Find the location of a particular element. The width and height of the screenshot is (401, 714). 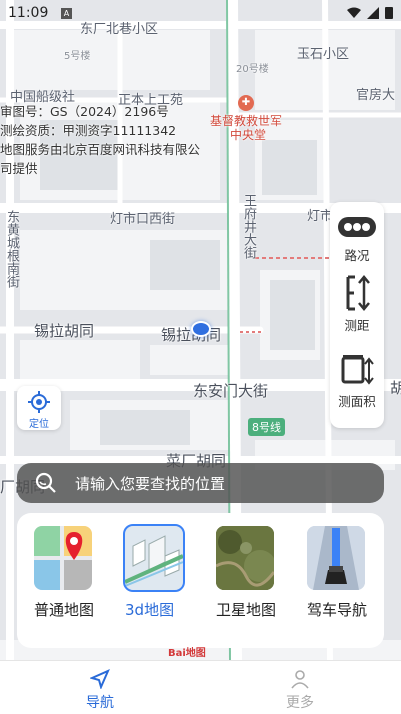

measure-distance-icon is located at coordinates (358, 293).